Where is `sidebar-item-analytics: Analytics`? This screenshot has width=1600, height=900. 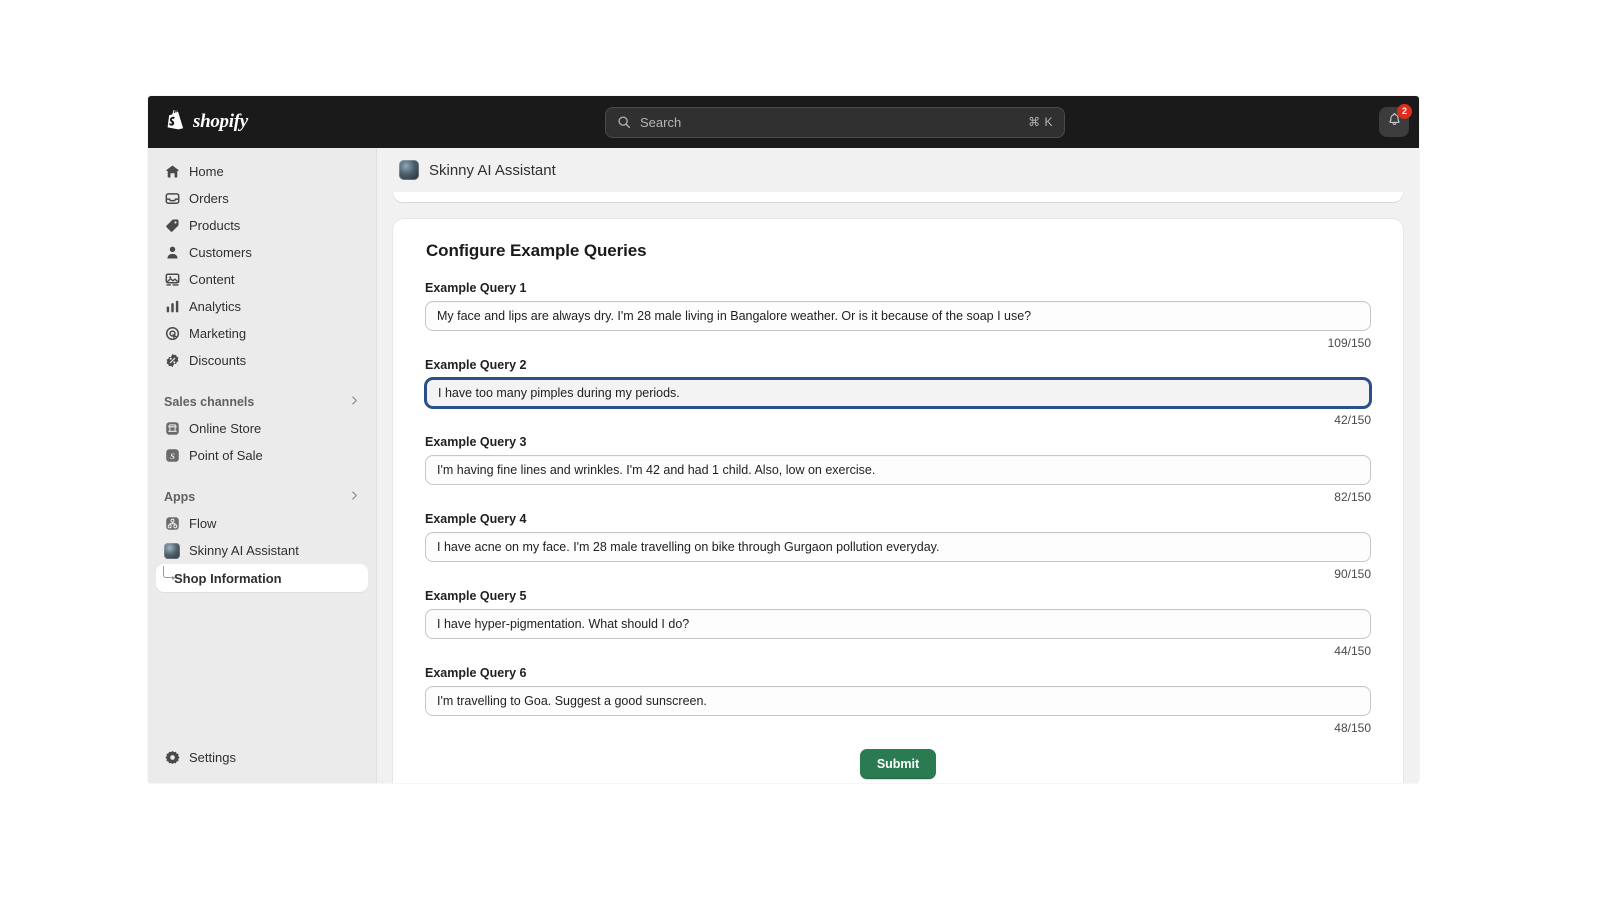
sidebar-item-analytics: Analytics is located at coordinates (262, 306).